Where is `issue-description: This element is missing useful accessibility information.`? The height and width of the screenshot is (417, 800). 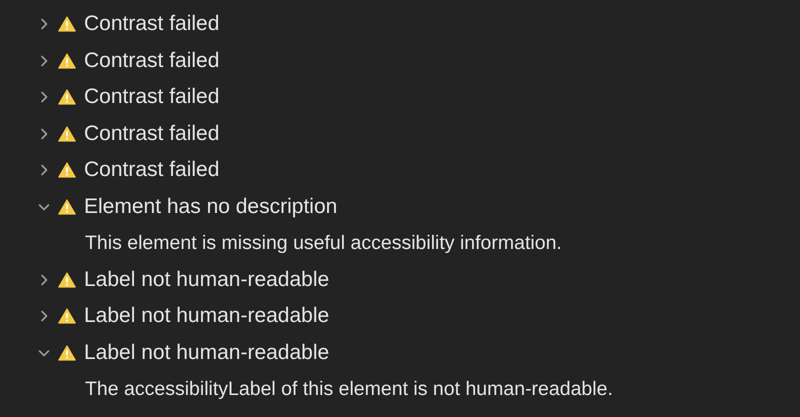
issue-description: This element is missing useful accessibility information. is located at coordinates (323, 243).